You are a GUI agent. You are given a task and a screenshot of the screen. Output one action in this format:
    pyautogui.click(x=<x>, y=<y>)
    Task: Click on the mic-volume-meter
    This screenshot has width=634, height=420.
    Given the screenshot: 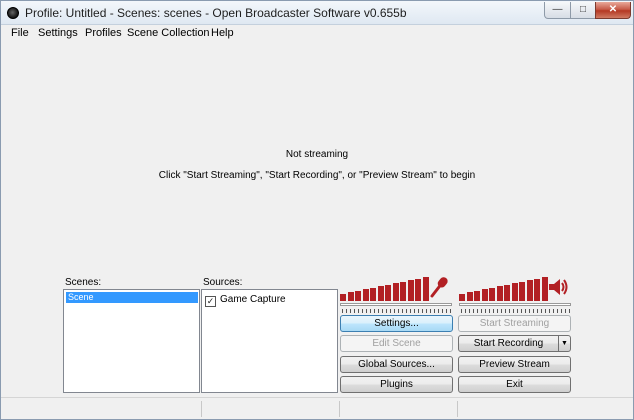 What is the action you would take?
    pyautogui.click(x=385, y=289)
    